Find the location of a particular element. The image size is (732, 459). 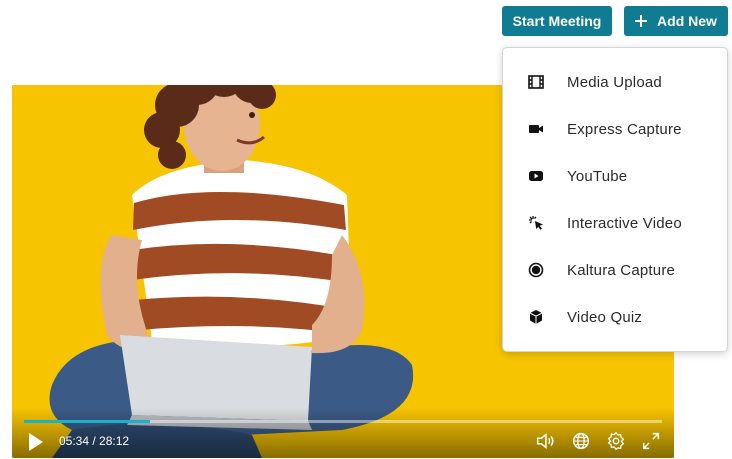

menu-item-kaltura-capture: Kaltura Capture is located at coordinates (615, 270).